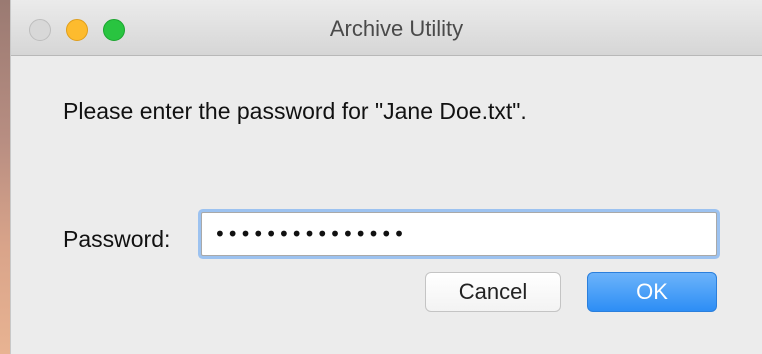  I want to click on password-label: Password:, so click(117, 239).